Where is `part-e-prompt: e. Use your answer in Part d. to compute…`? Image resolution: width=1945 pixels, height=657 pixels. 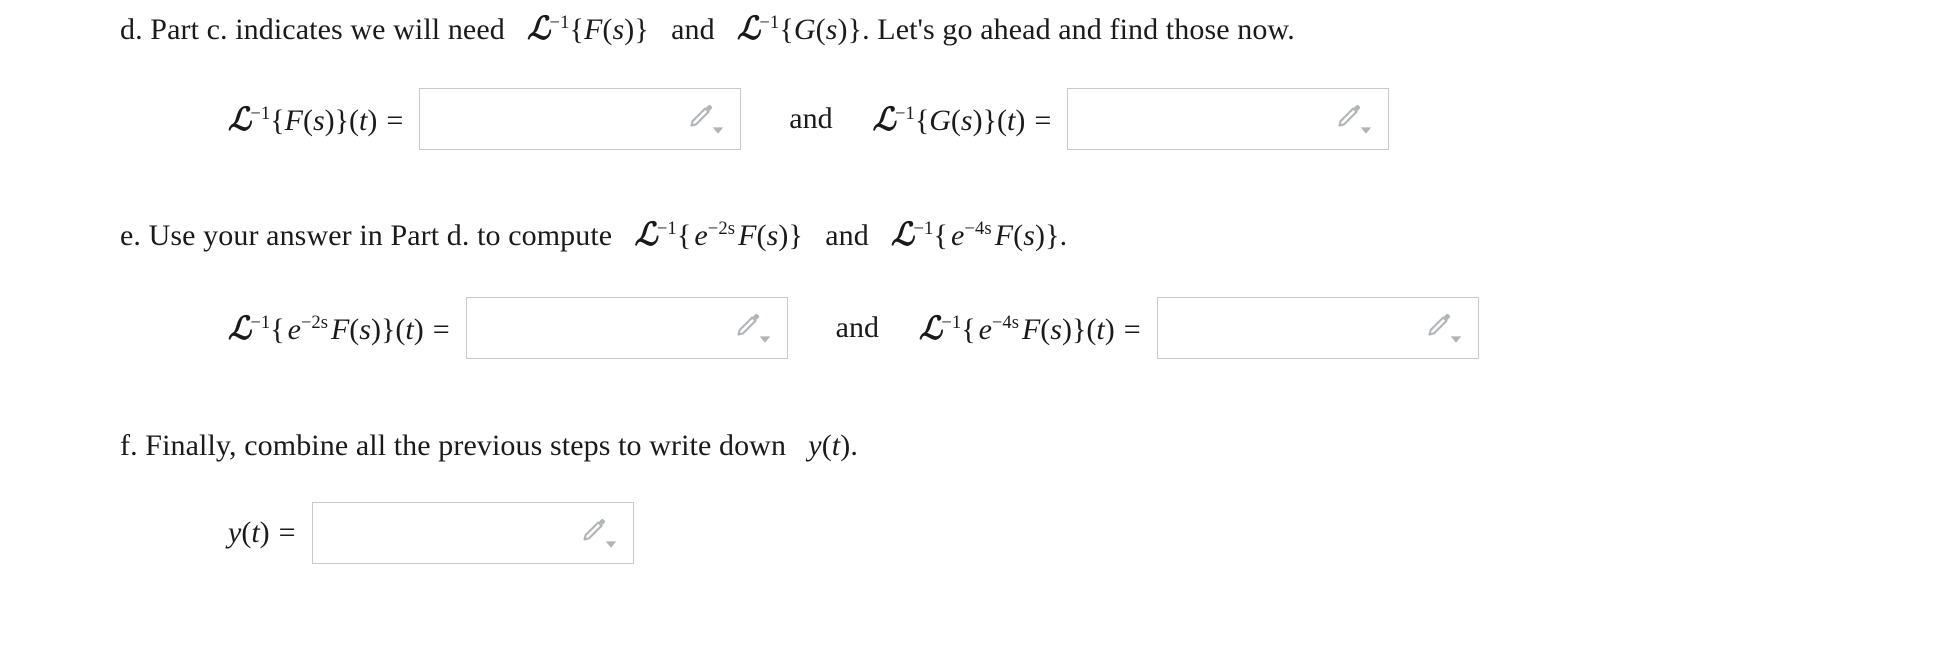
part-e-prompt: e. Use your answer in Part d. to compute… is located at coordinates (593, 235).